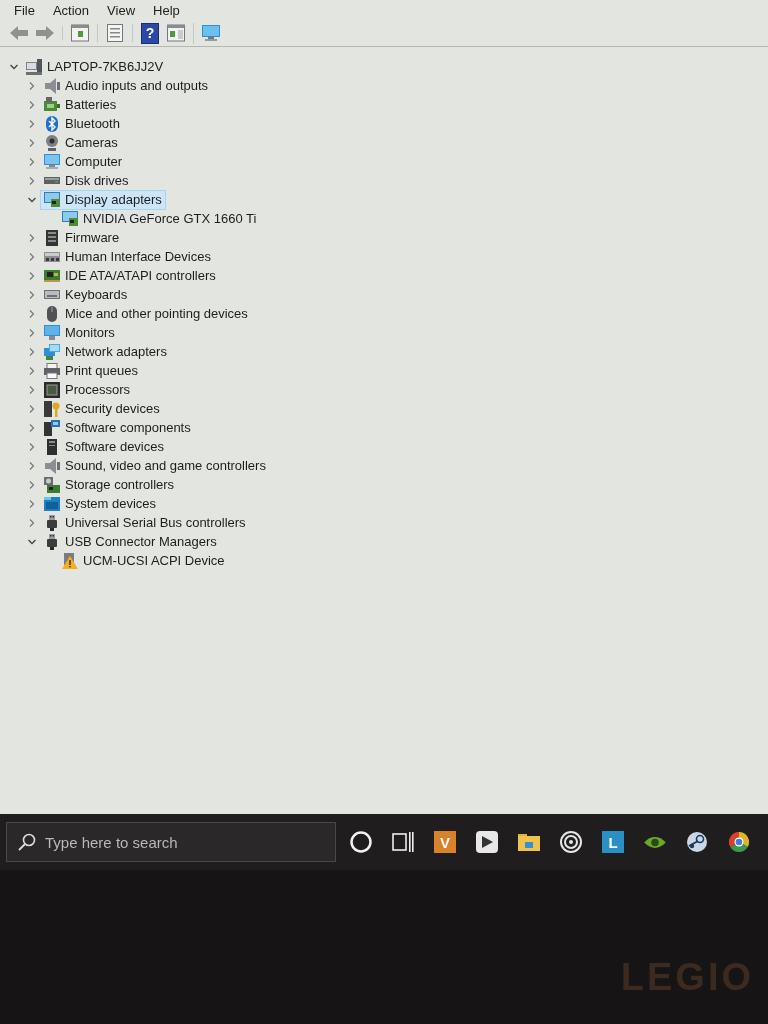  What do you see at coordinates (127, 256) in the screenshot?
I see `tree-item: Human Interface Devices` at bounding box center [127, 256].